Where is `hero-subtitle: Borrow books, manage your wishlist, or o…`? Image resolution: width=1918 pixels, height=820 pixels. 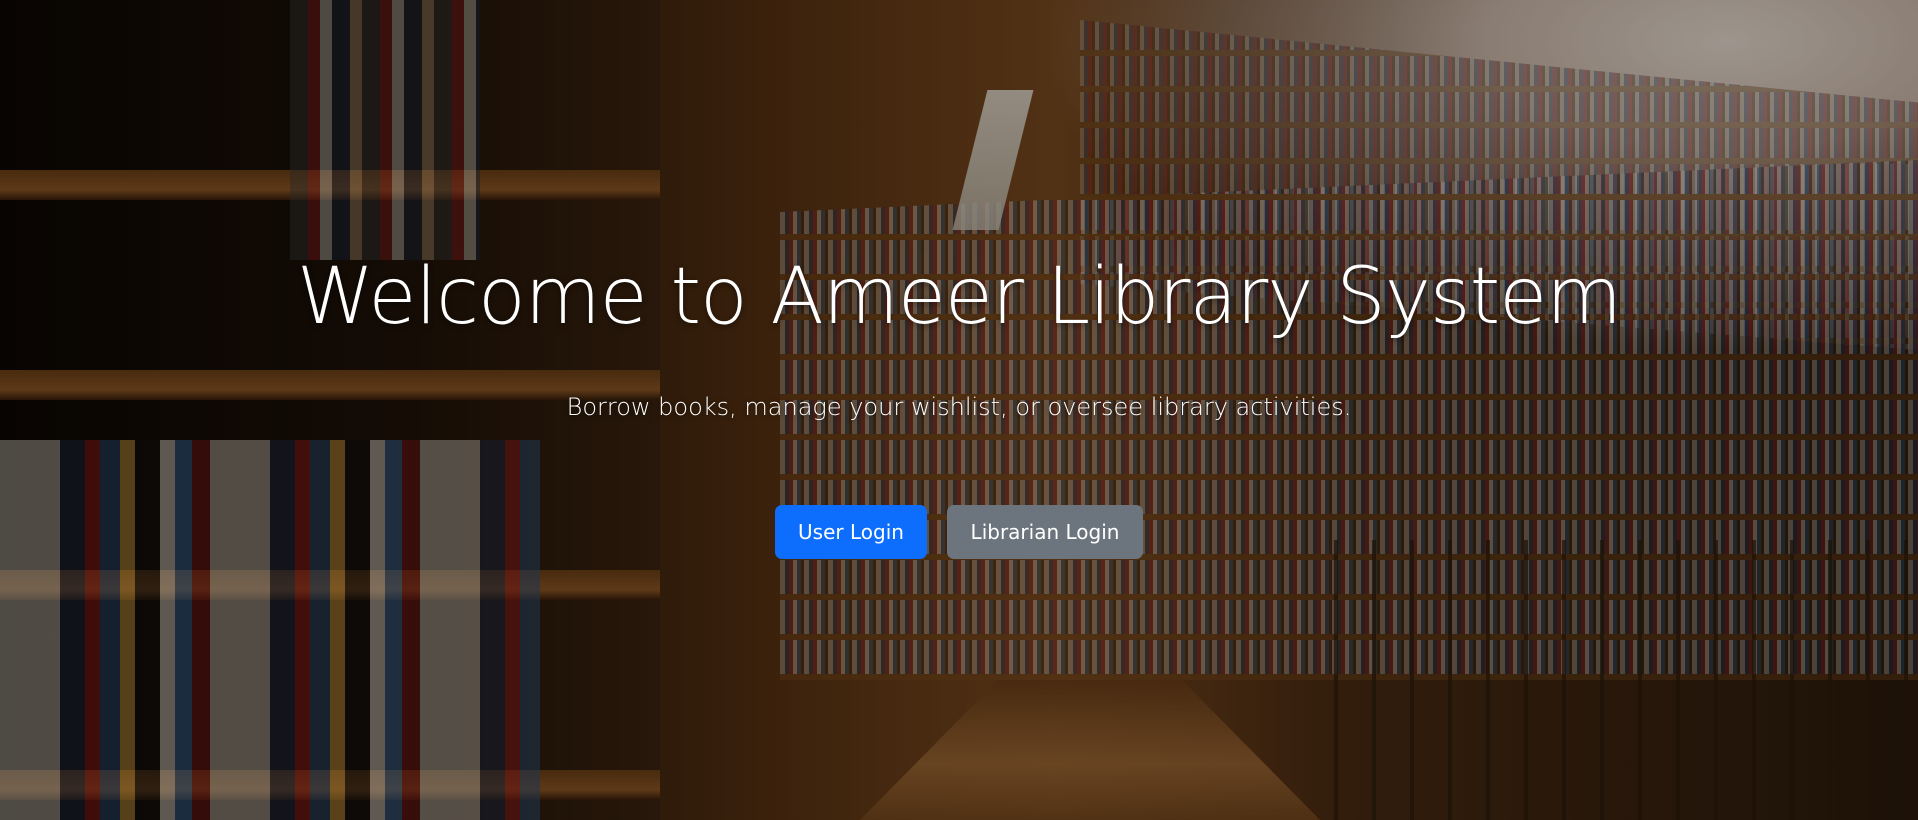 hero-subtitle: Borrow books, manage your wishlist, or o… is located at coordinates (959, 407).